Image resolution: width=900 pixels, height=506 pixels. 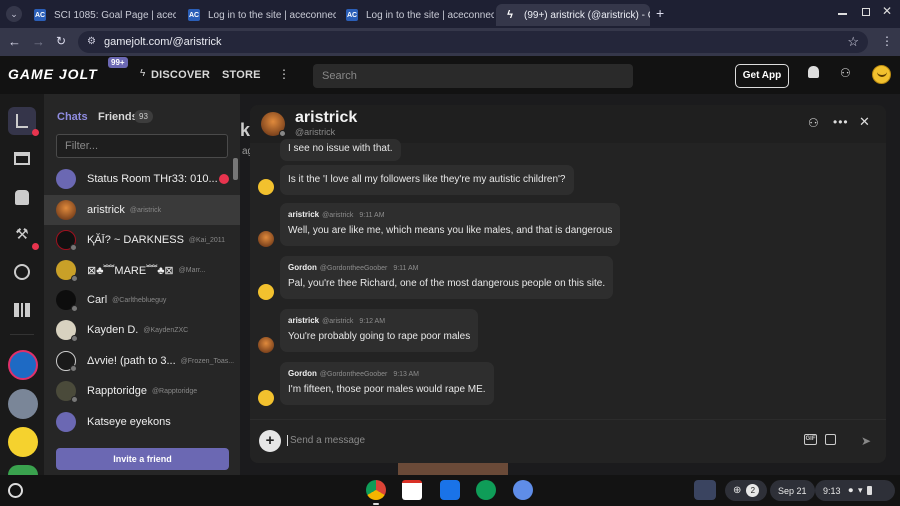 I want to click on aceconnect-favicon-icon: AC, so click(x=40, y=15).